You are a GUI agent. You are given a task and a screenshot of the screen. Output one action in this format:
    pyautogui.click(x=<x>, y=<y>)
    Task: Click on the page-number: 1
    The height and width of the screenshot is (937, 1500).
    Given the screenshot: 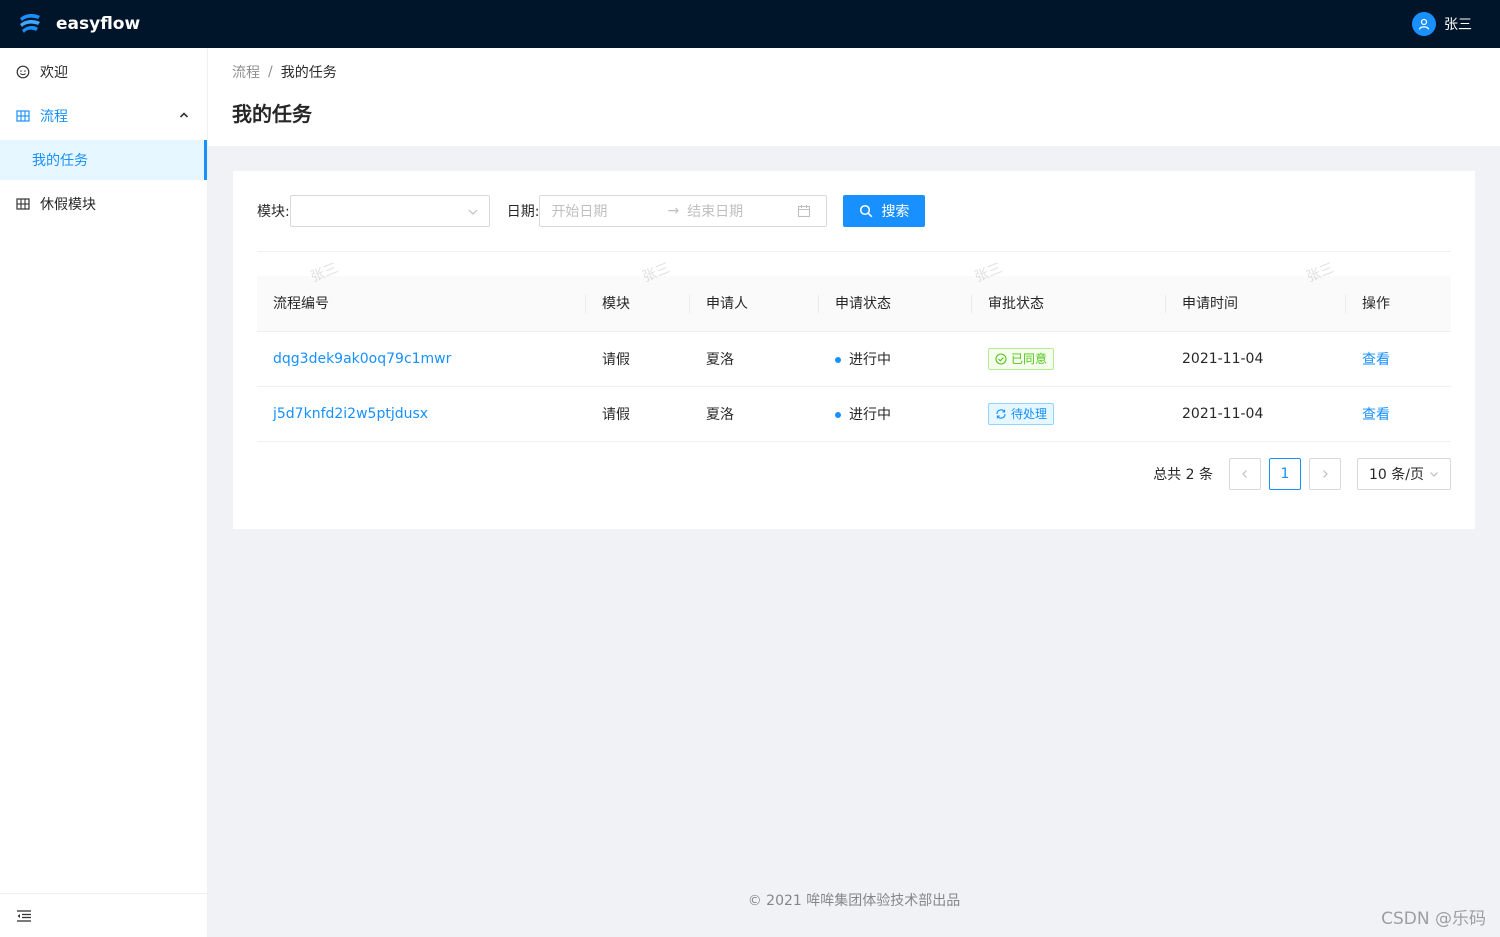 What is the action you would take?
    pyautogui.click(x=1285, y=473)
    